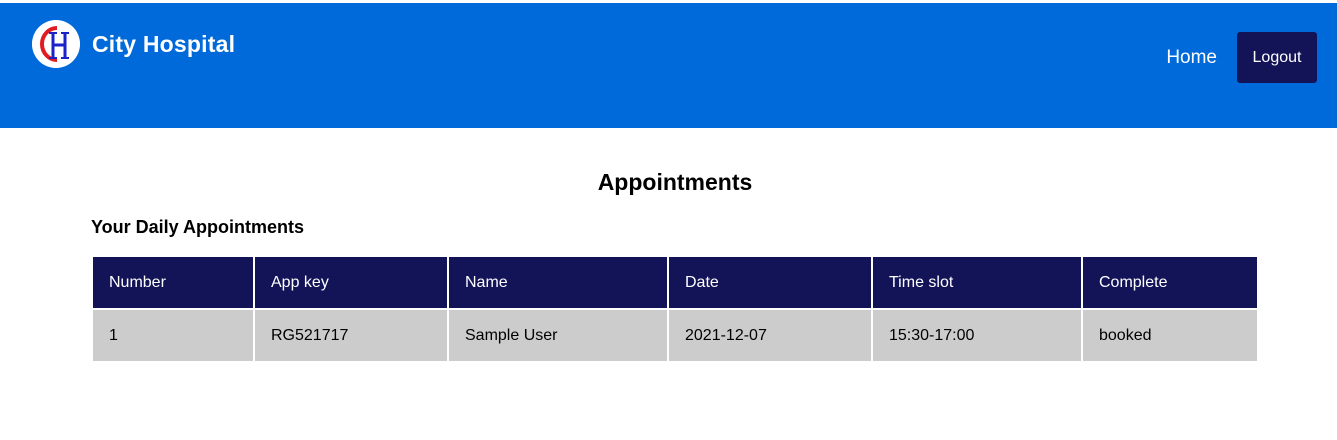  I want to click on column-header-number: Number, so click(173, 282).